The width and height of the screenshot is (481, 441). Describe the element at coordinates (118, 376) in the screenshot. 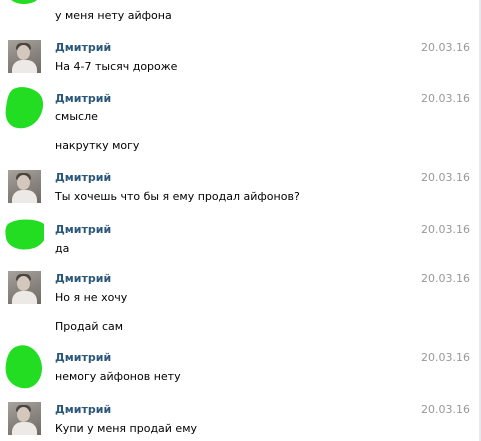

I see `message-text: немогу айфонов нету` at that location.